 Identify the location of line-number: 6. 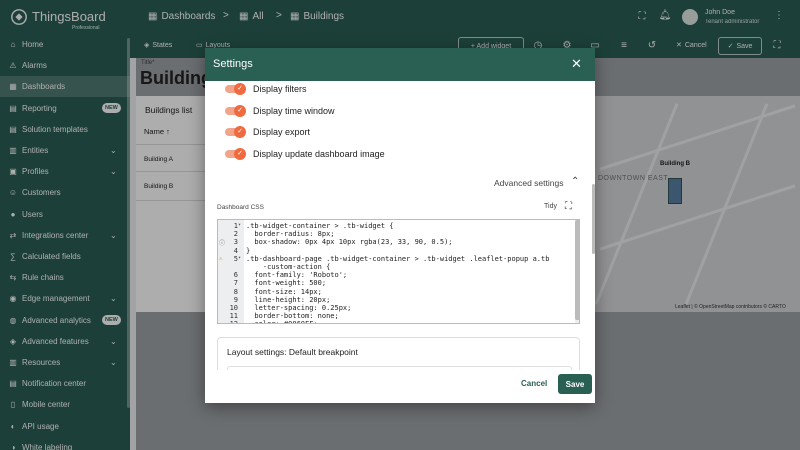
(235, 275).